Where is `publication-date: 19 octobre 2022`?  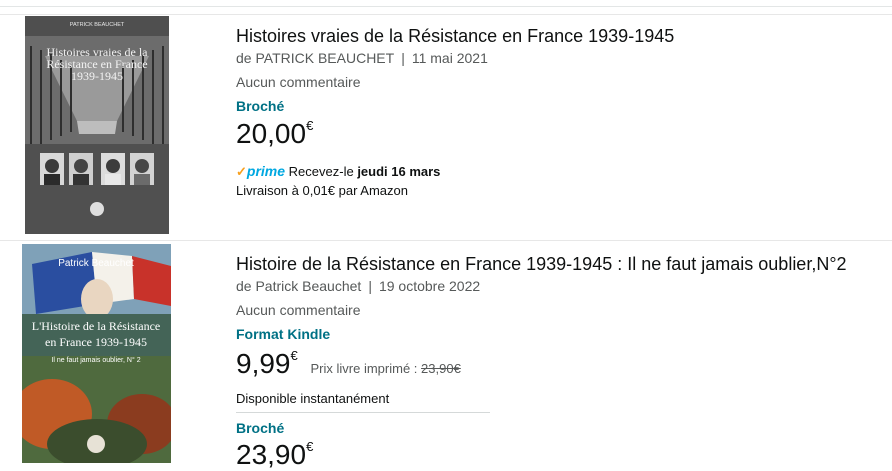
publication-date: 19 octobre 2022 is located at coordinates (429, 286).